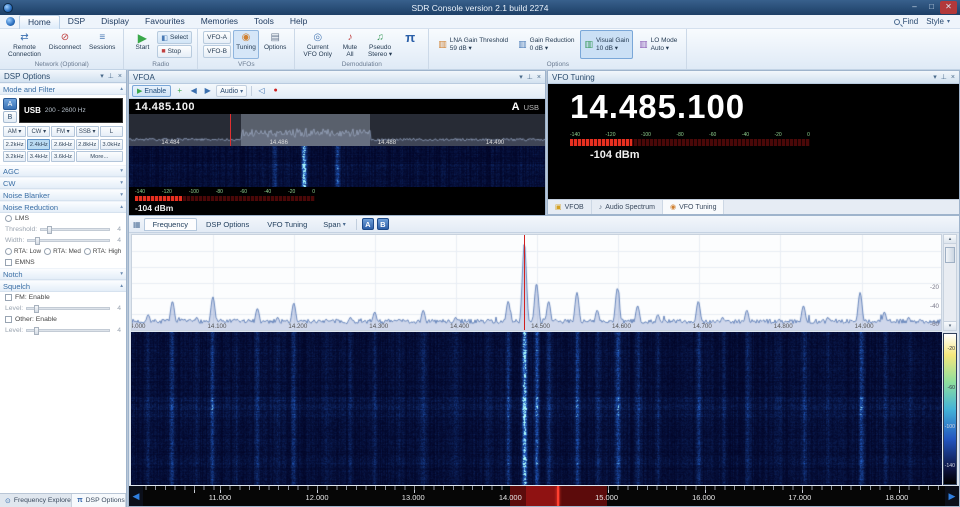 This screenshot has width=960, height=507. I want to click on section-noise-reduction: Noise Reduction ▴, so click(63, 207).